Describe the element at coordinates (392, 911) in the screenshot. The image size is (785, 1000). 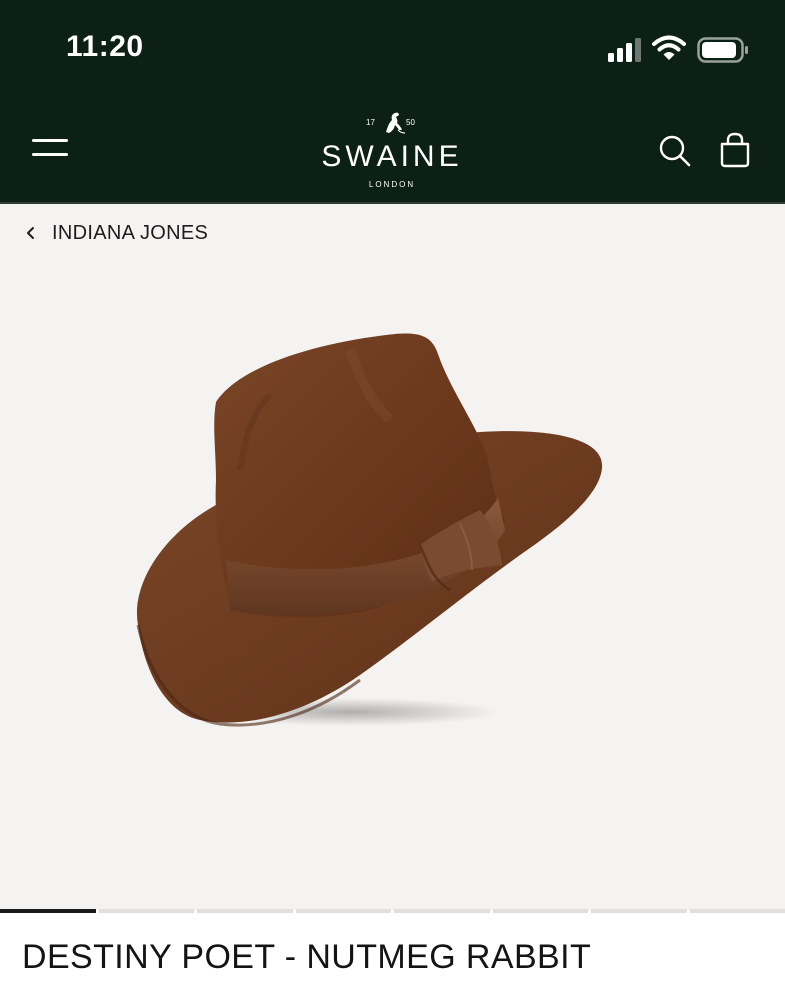
I see `carousel-indicator` at that location.